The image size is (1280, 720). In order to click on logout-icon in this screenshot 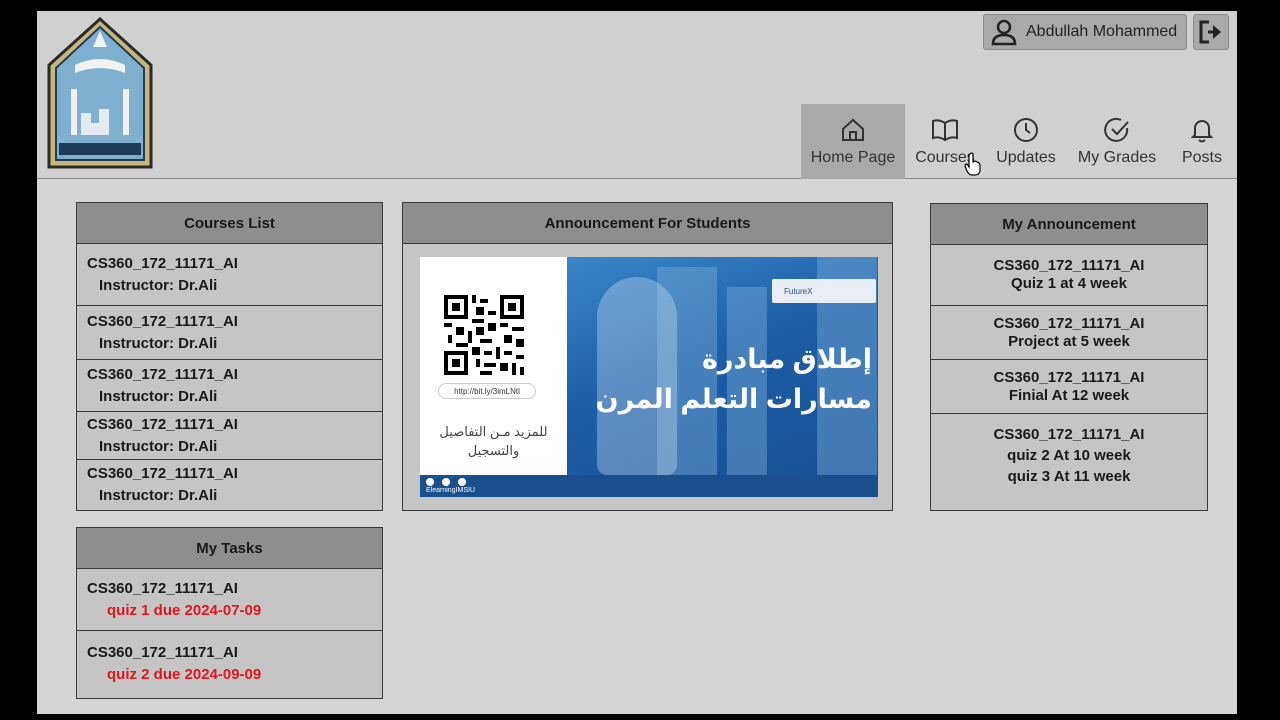, I will do `click(1210, 32)`.